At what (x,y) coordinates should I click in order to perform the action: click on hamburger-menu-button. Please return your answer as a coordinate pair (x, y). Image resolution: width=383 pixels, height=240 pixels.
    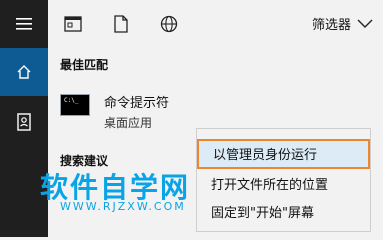
    Looking at the image, I should click on (24, 24).